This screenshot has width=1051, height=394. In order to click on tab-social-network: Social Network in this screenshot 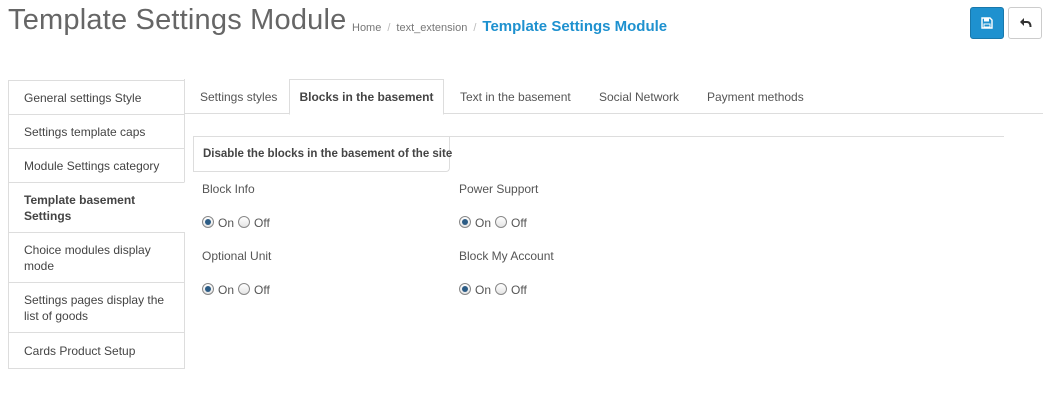, I will do `click(639, 96)`.